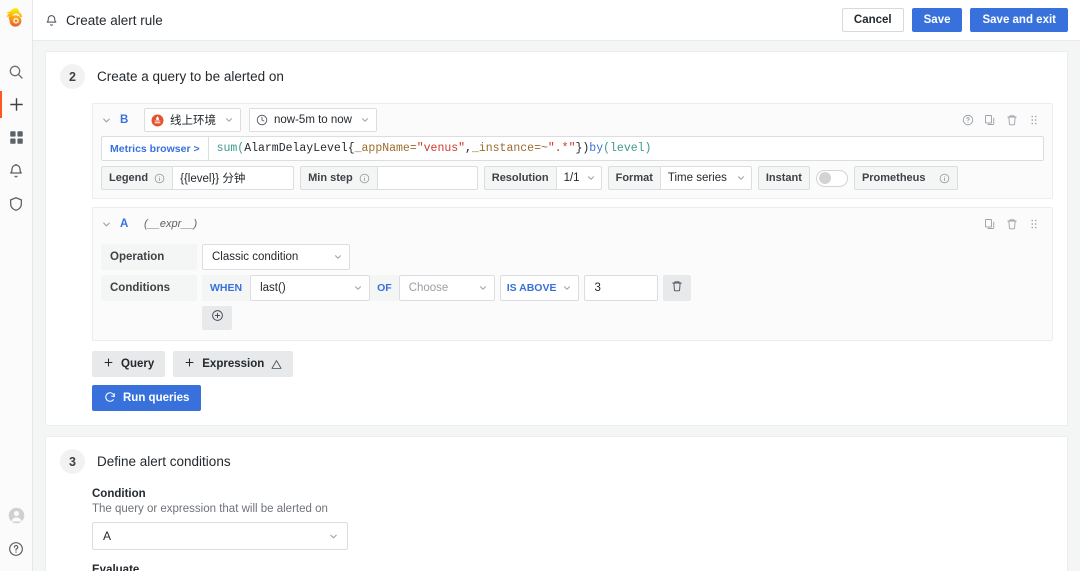  What do you see at coordinates (310, 288) in the screenshot?
I see `reducer-select: last()` at bounding box center [310, 288].